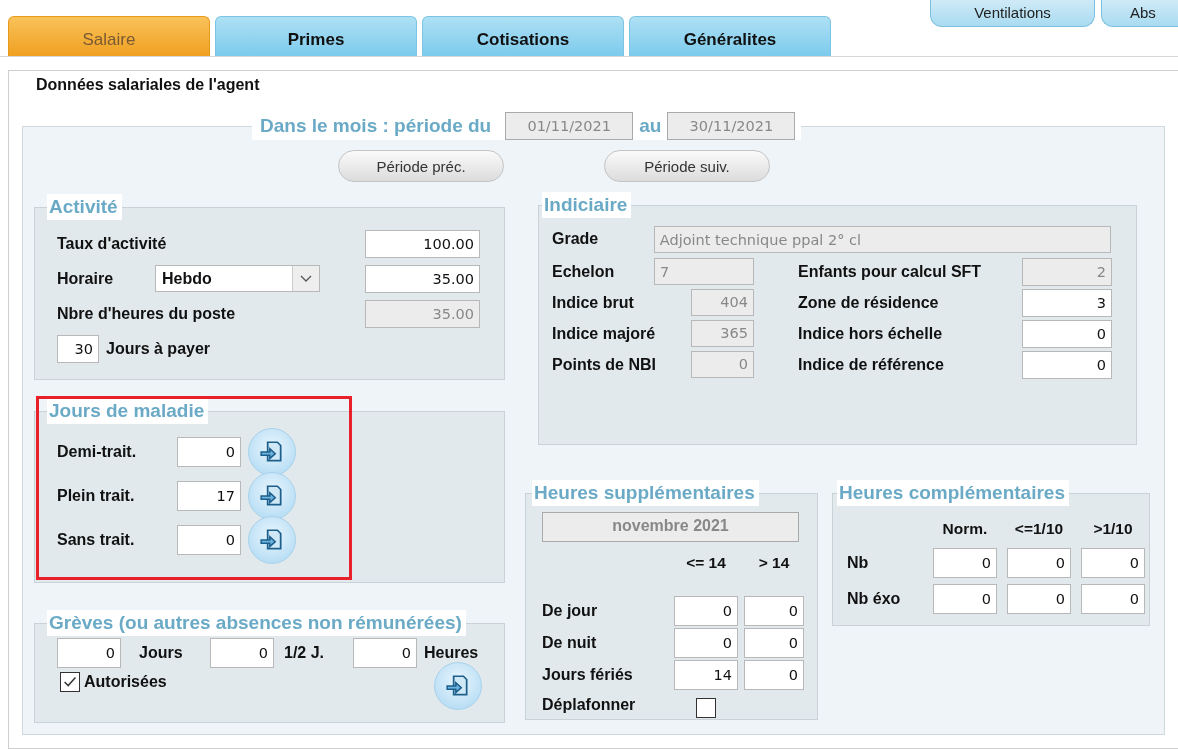  What do you see at coordinates (1067, 302) in the screenshot?
I see `input-field: 3` at bounding box center [1067, 302].